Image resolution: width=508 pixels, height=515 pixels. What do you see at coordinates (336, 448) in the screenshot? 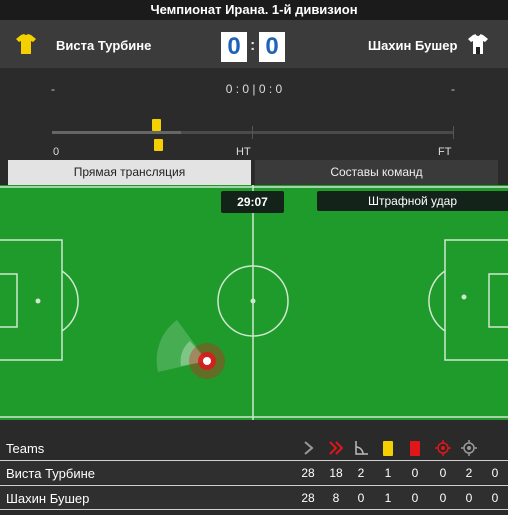
I see `dangerous-attacks-icon` at bounding box center [336, 448].